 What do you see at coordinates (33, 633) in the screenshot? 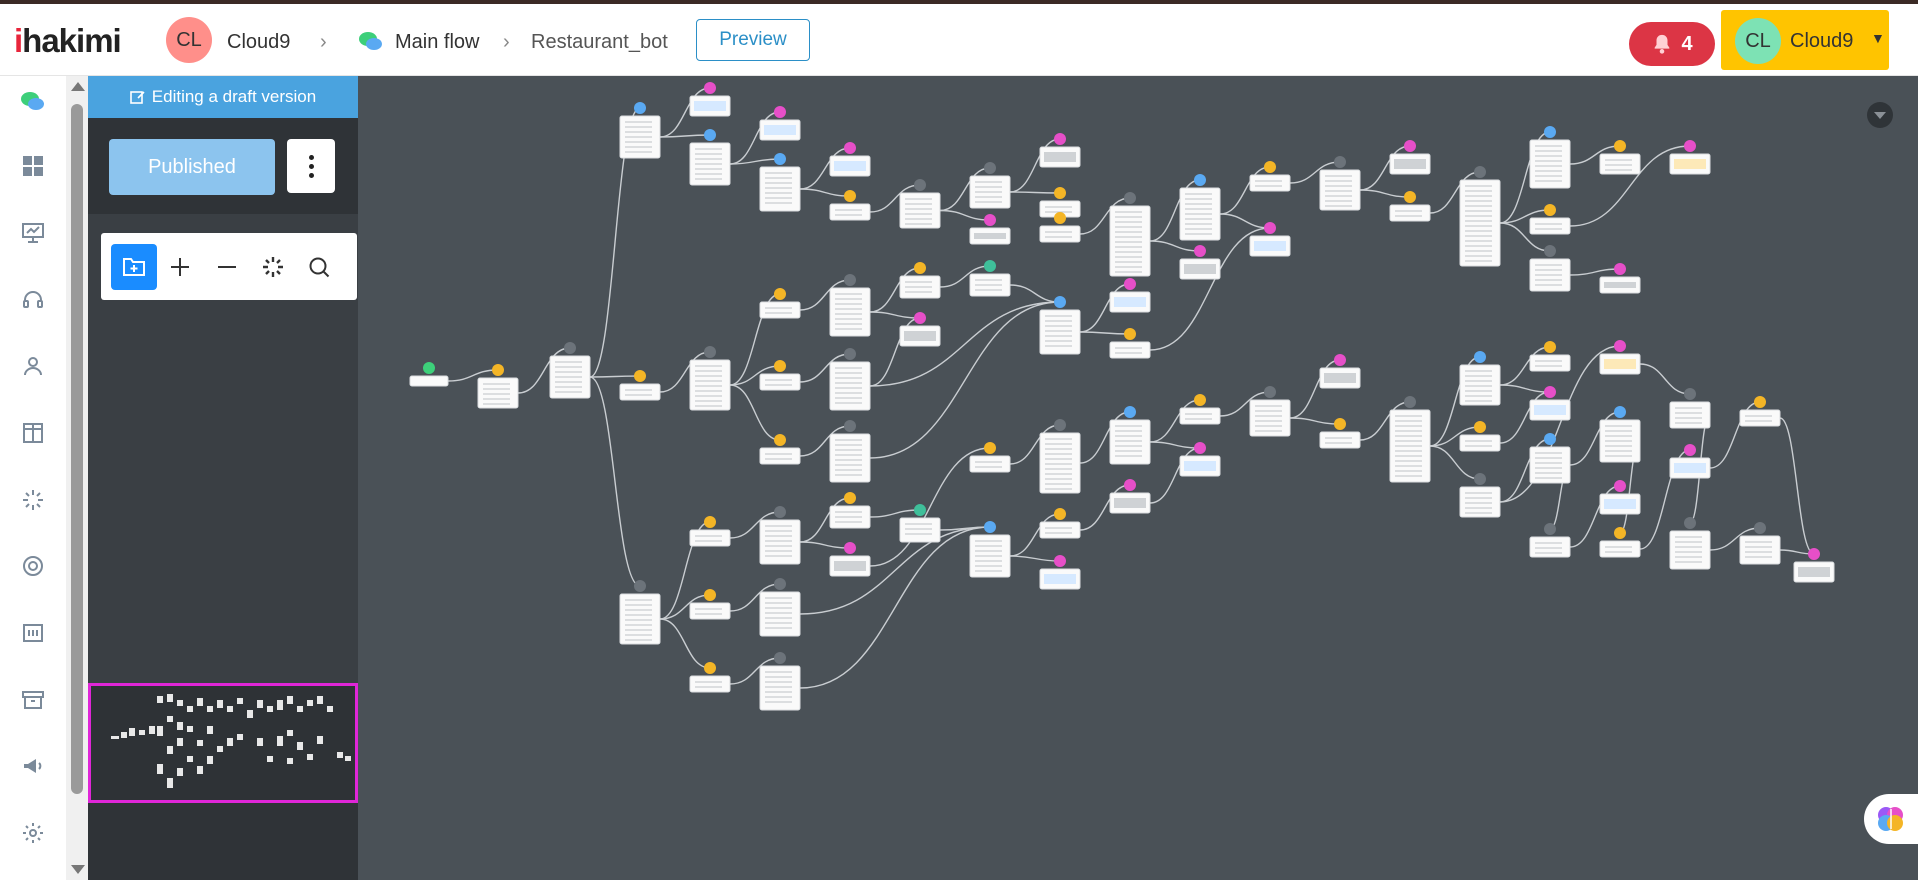
I see `form-icon` at bounding box center [33, 633].